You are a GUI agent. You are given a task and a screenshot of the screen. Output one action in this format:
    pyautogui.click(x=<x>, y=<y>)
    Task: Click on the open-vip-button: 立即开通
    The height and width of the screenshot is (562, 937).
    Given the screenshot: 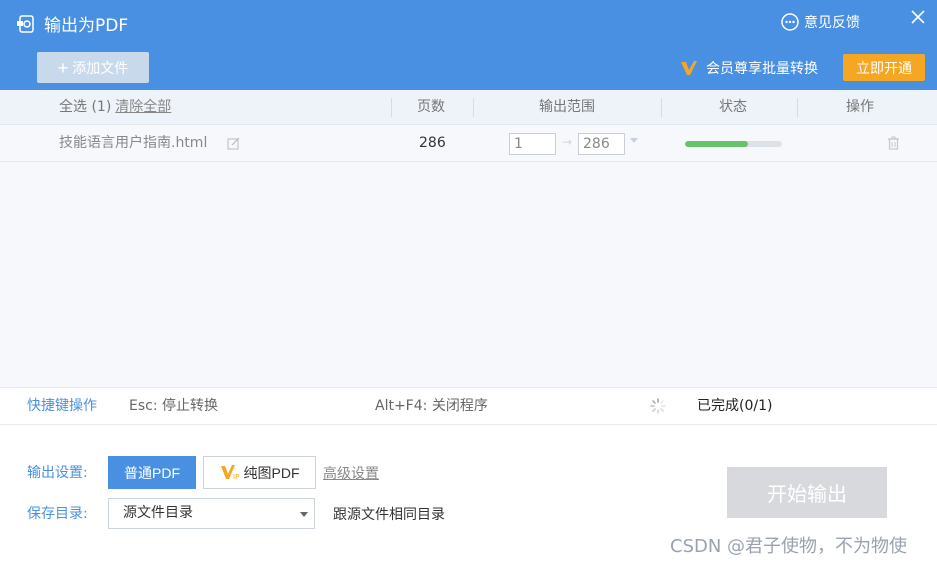 What is the action you would take?
    pyautogui.click(x=884, y=67)
    